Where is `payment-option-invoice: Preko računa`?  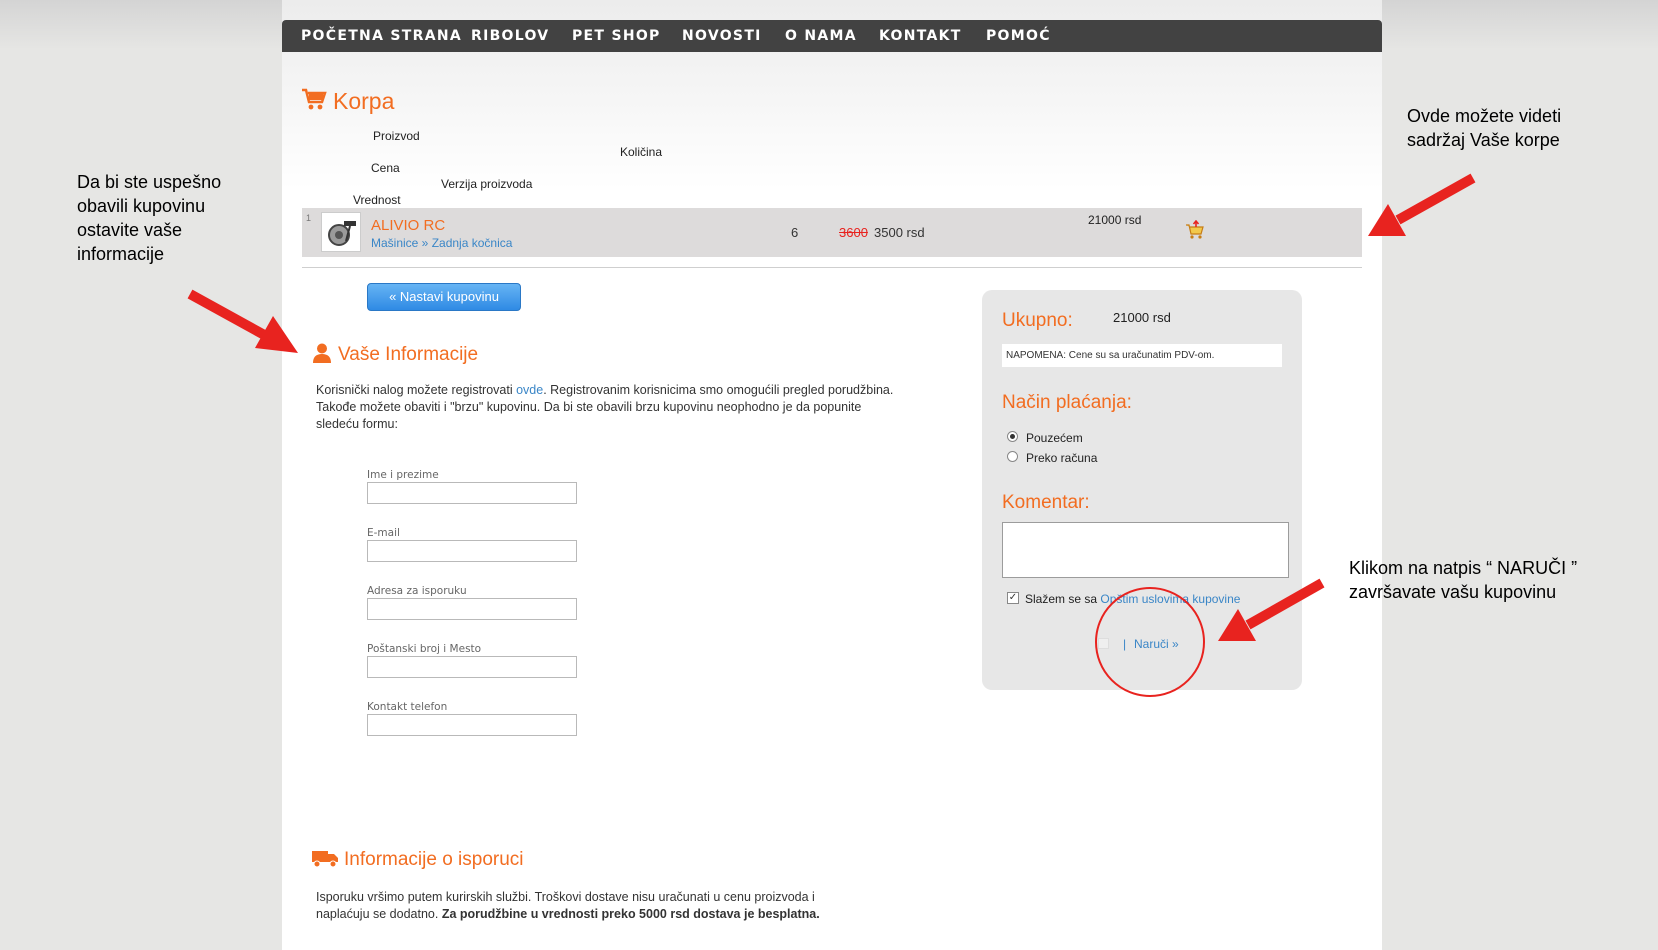 payment-option-invoice: Preko računa is located at coordinates (1062, 458).